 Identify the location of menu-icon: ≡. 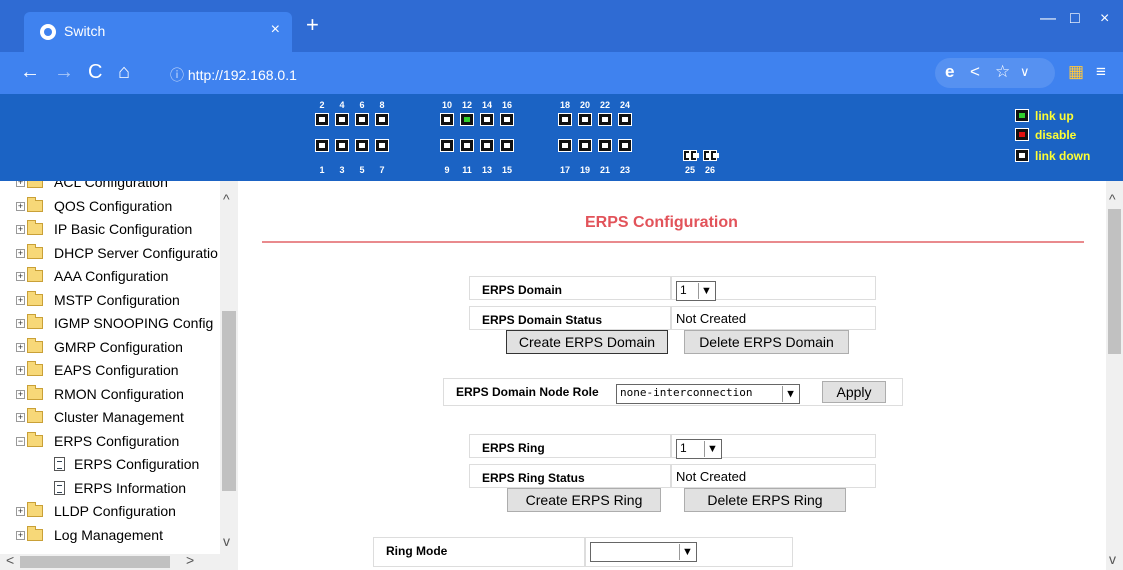
(1101, 72).